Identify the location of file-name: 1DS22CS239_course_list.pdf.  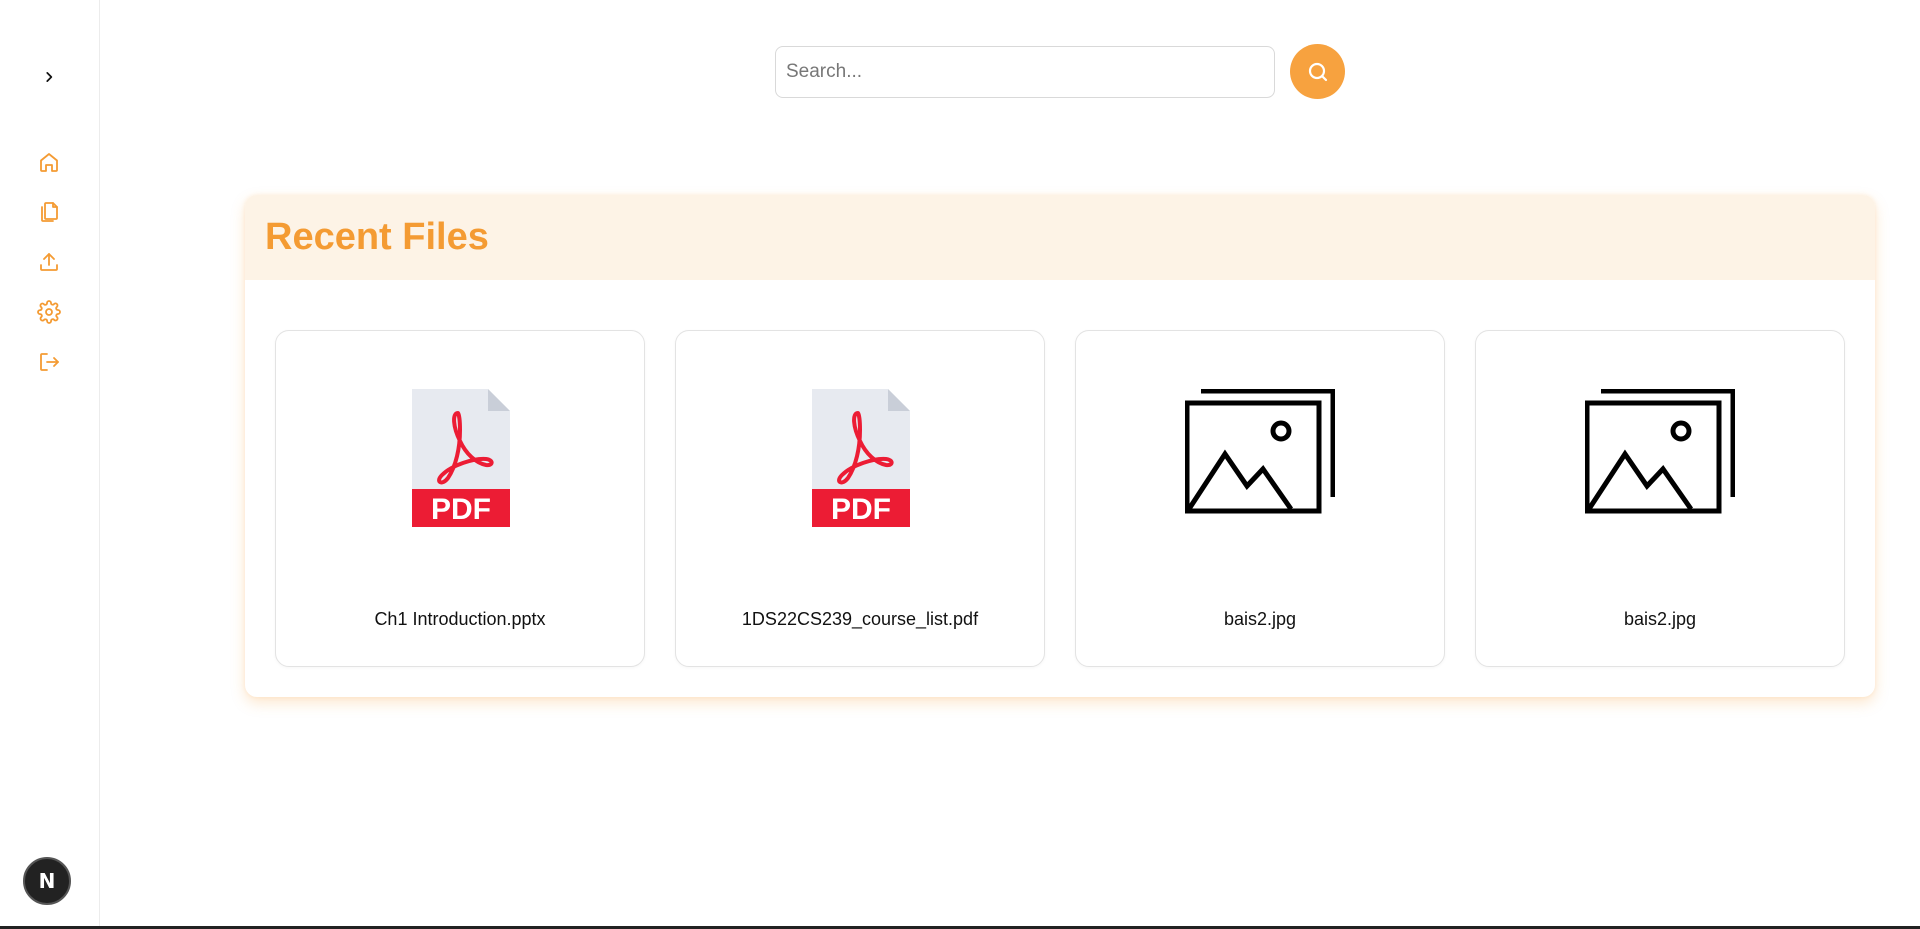
(860, 619).